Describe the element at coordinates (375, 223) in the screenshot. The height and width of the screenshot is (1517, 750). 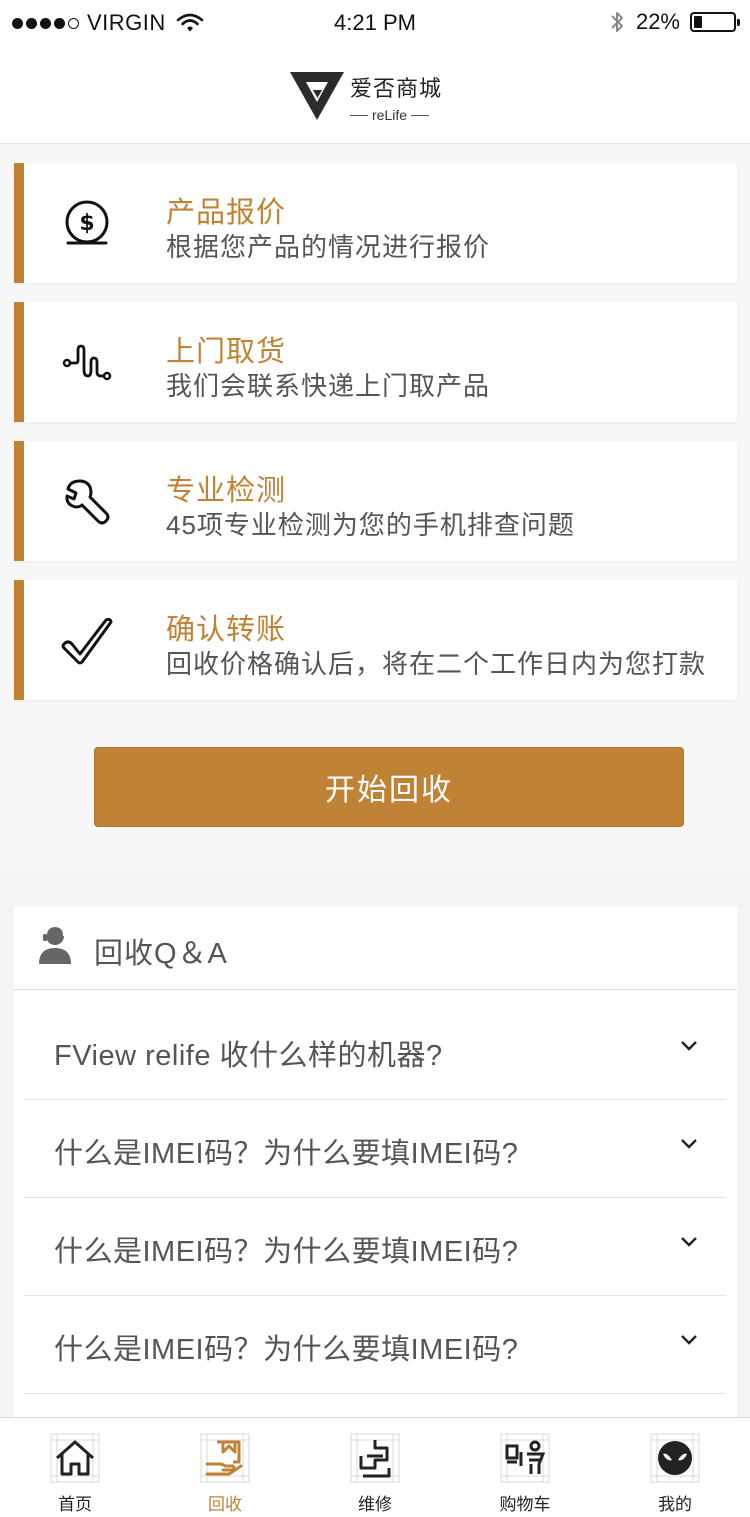
I see `step-card-quote: $ 产品报价 根据您产品的情况进行报价` at that location.